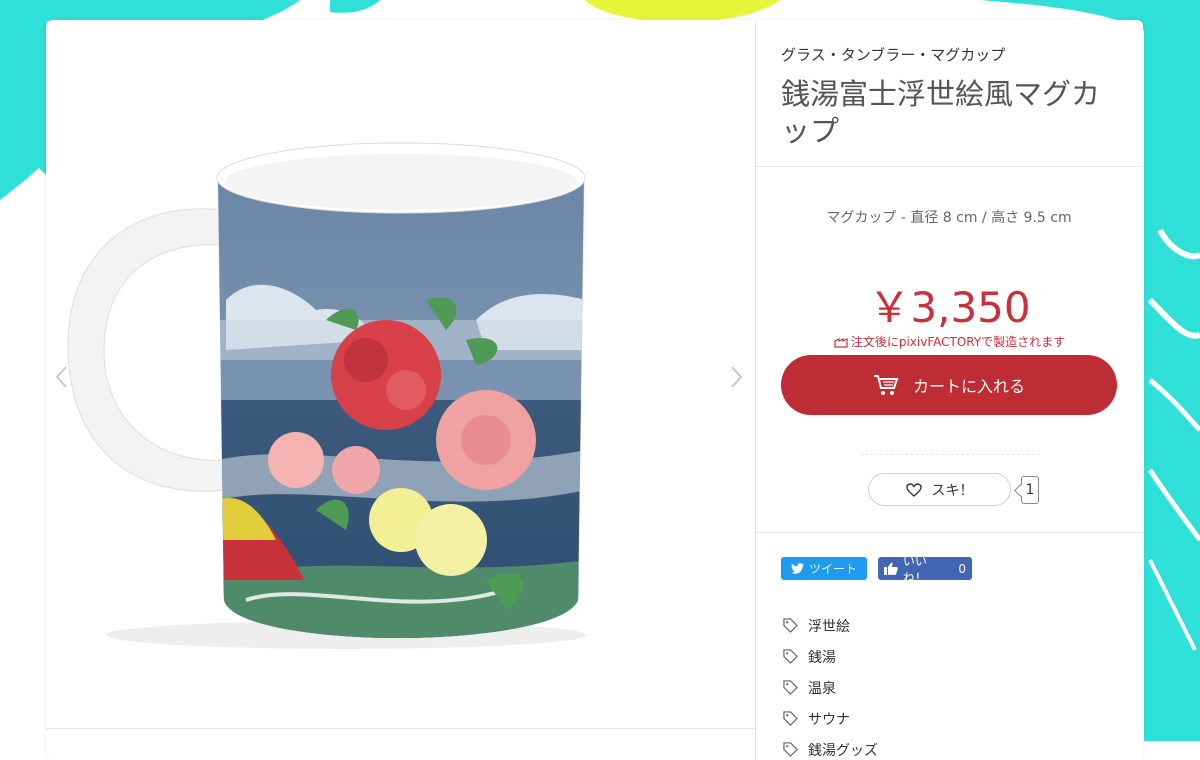 This screenshot has height=760, width=1200. I want to click on tweet-label: ツイート, so click(832, 569).